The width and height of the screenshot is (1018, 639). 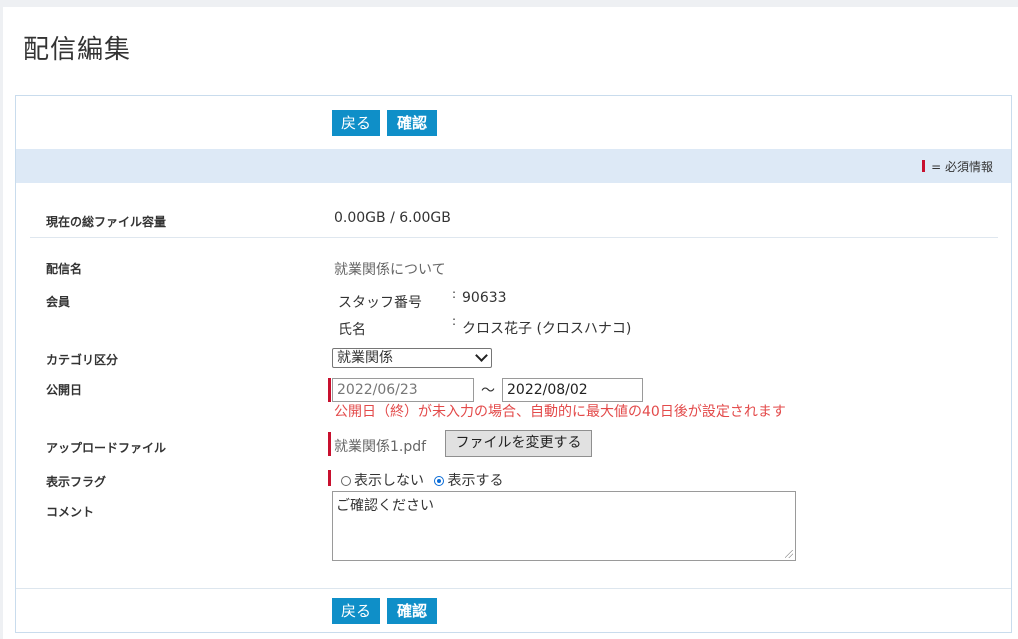 I want to click on confirm-button-top: 確認, so click(x=412, y=123).